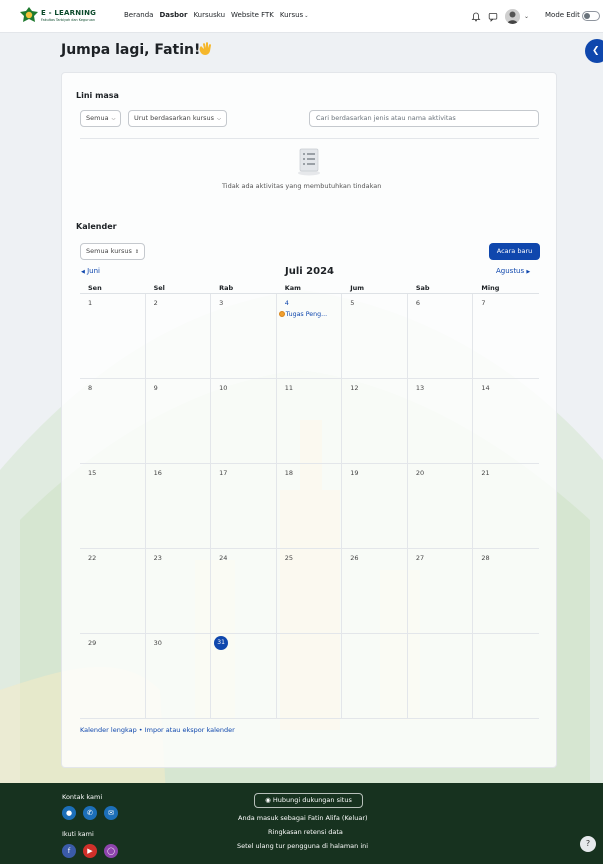  I want to click on calendar-day-number: 28, so click(485, 558).